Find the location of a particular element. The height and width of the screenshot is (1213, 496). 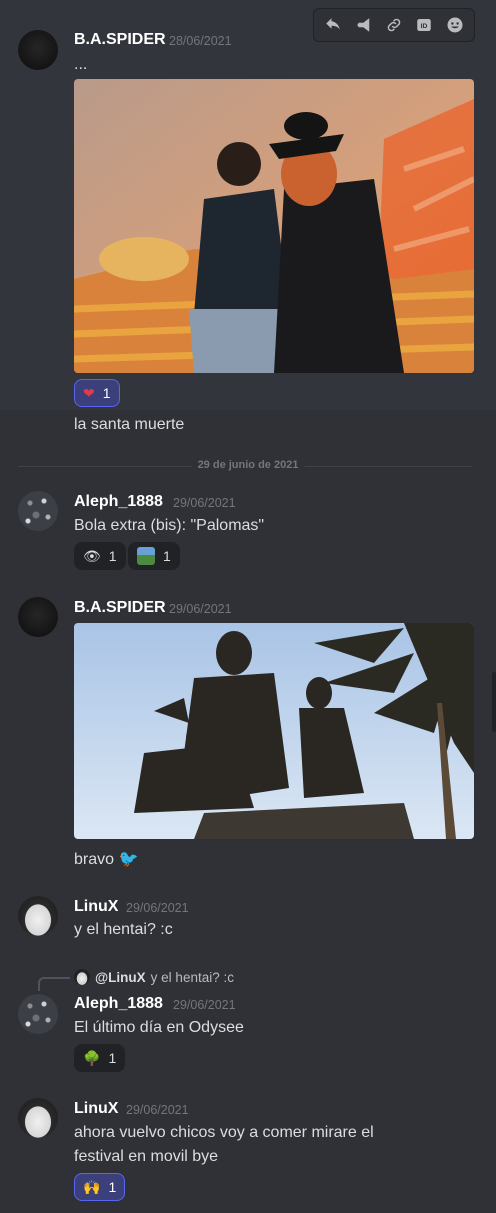

scrollbar-thumb is located at coordinates (494, 702).